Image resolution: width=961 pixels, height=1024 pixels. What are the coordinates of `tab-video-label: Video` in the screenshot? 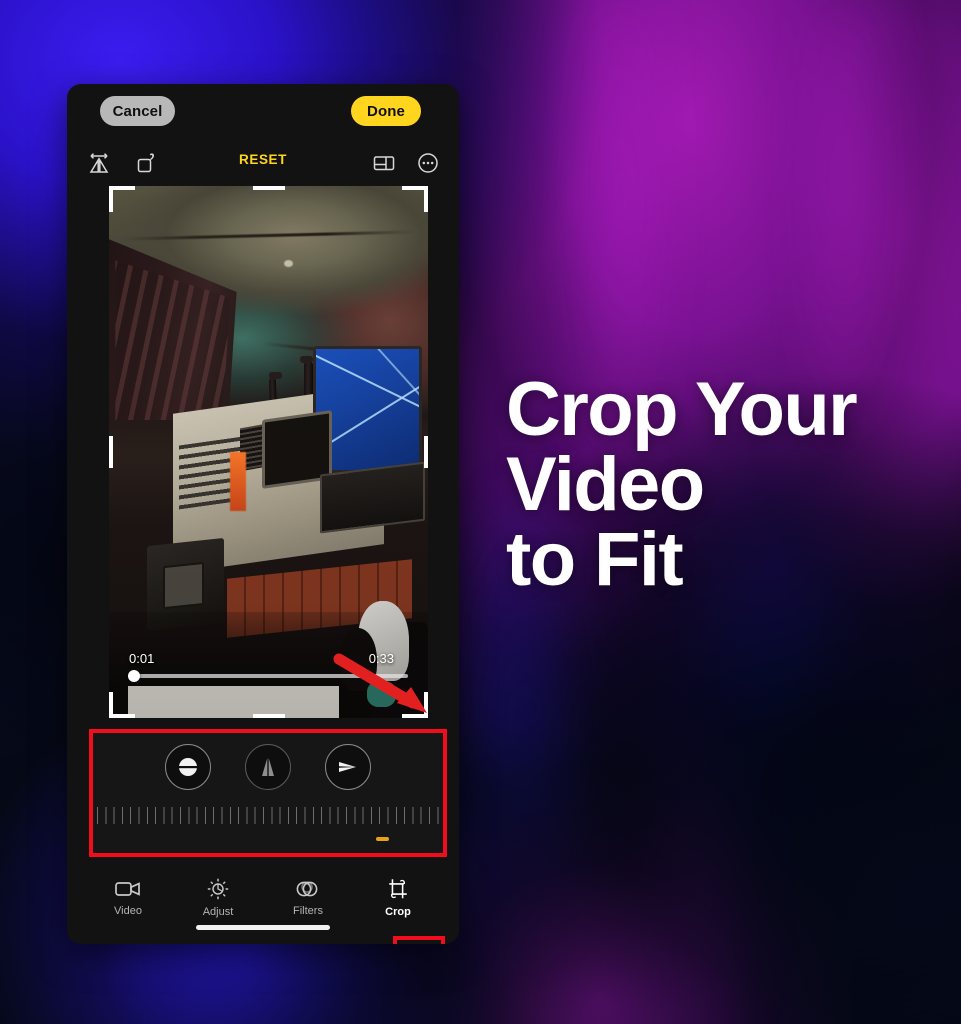 It's located at (128, 910).